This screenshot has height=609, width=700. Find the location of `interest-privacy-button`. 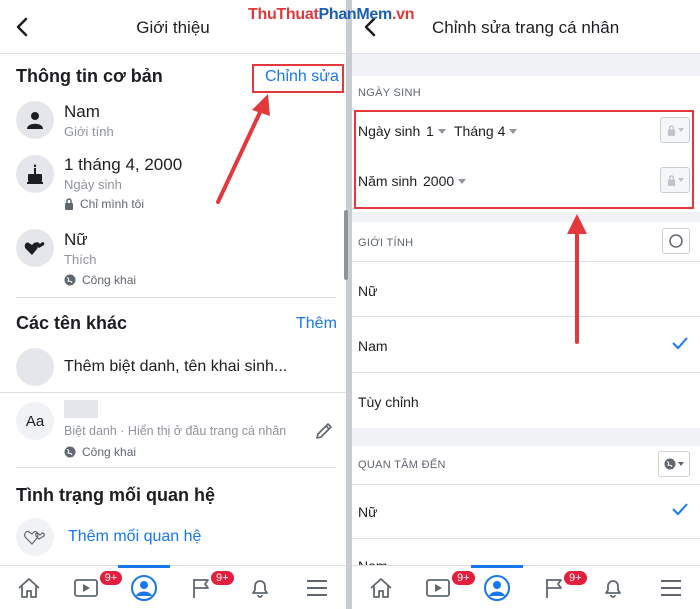

interest-privacy-button is located at coordinates (674, 464).